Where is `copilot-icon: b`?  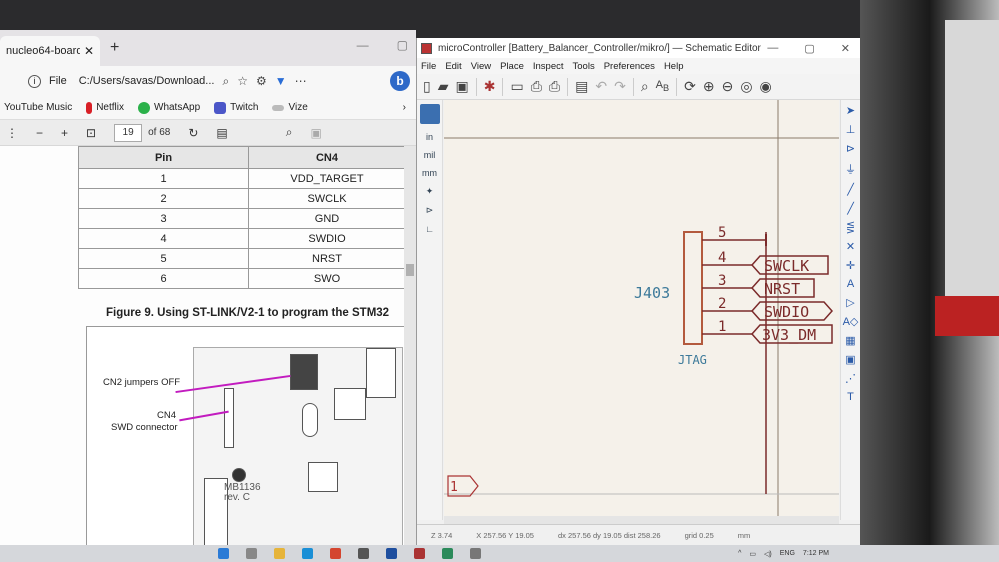
copilot-icon: b is located at coordinates (400, 81).